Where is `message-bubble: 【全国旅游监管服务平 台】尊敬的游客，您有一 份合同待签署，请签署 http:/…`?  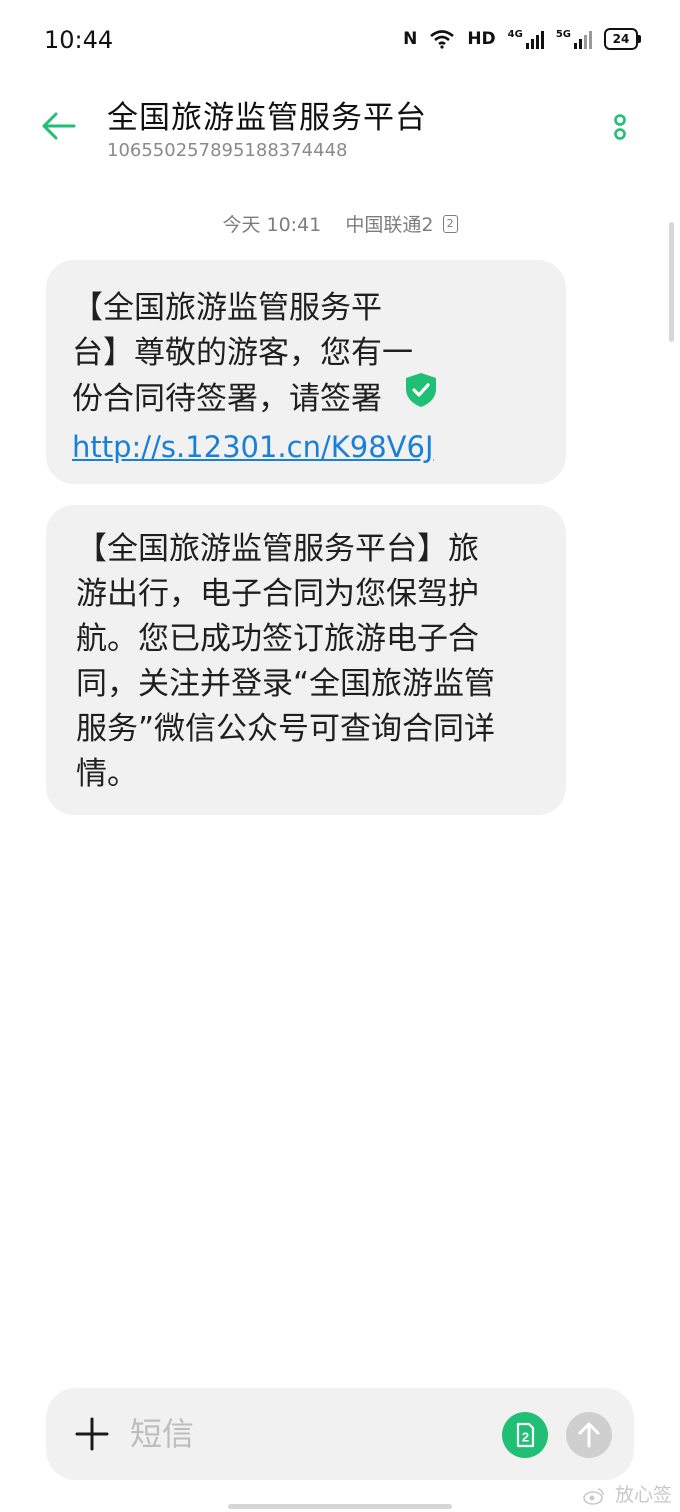
message-bubble: 【全国旅游监管服务平 台】尊敬的游客，您有一 份合同待签署，请签署 http:/… is located at coordinates (306, 372).